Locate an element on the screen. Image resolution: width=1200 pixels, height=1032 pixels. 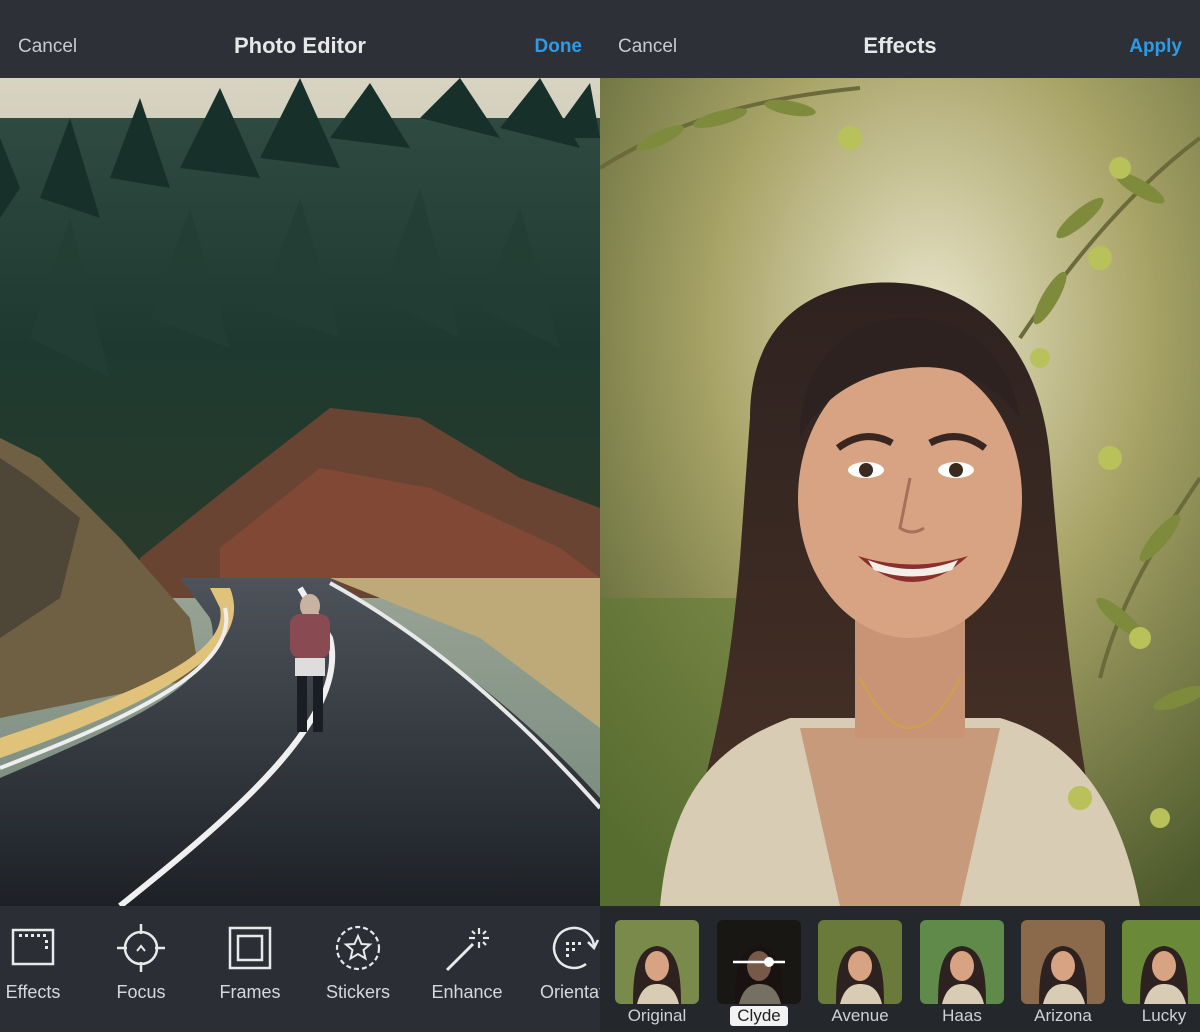
filter-label: Clyde is located at coordinates (759, 1016).